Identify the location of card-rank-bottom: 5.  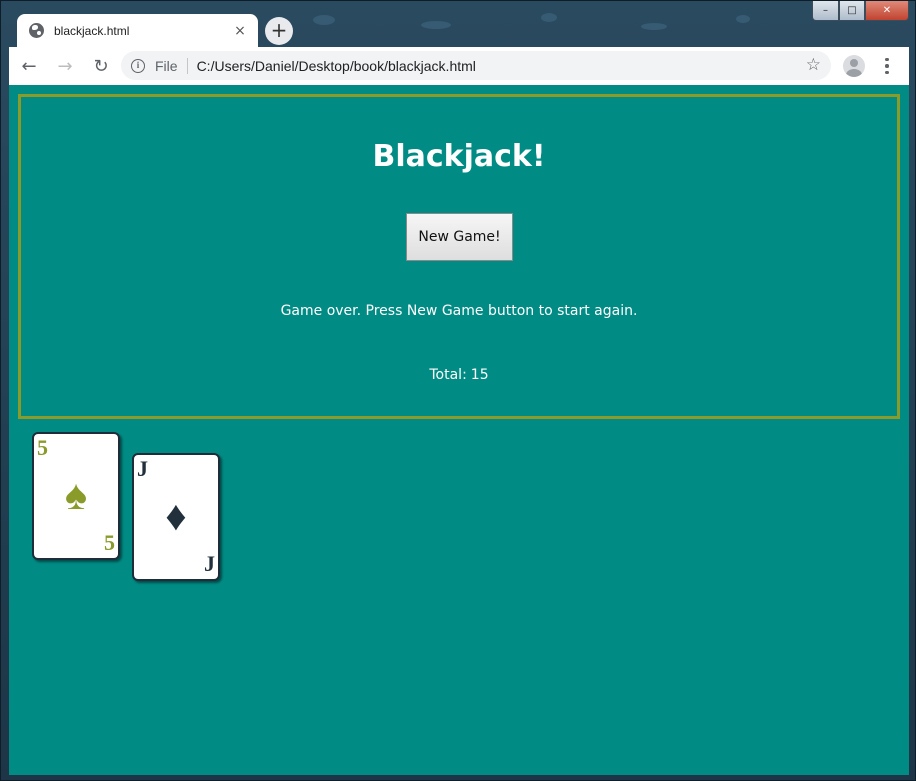
(109, 542).